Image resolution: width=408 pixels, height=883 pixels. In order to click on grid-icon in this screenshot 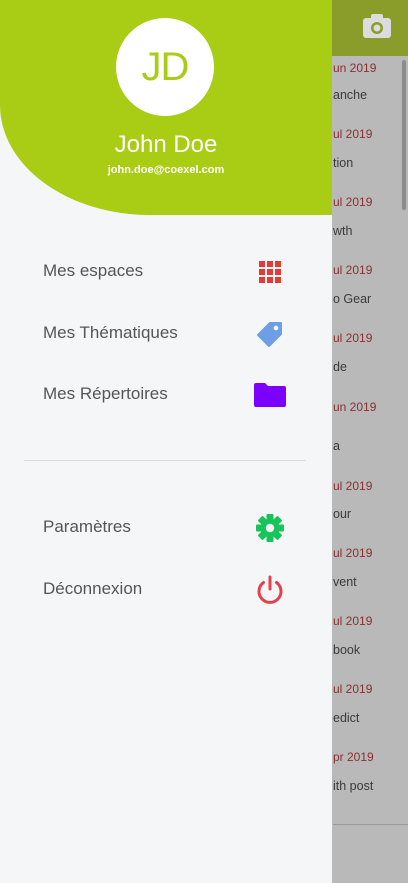, I will do `click(270, 272)`.